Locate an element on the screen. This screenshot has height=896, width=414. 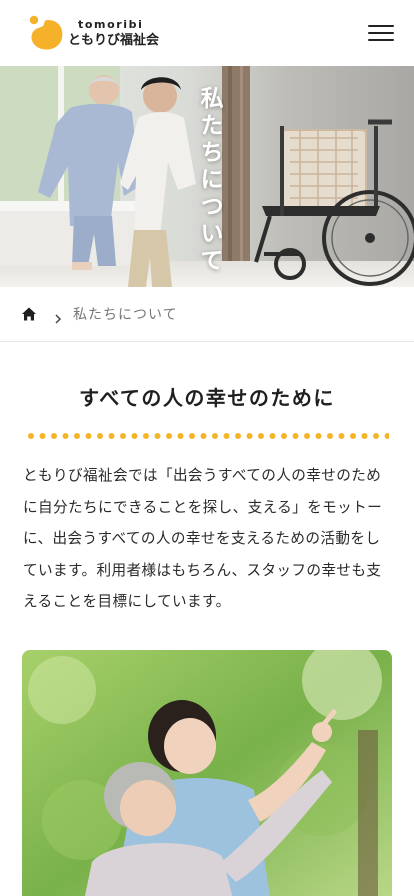
breadcrumb-current: 私たちについて is located at coordinates (125, 315).